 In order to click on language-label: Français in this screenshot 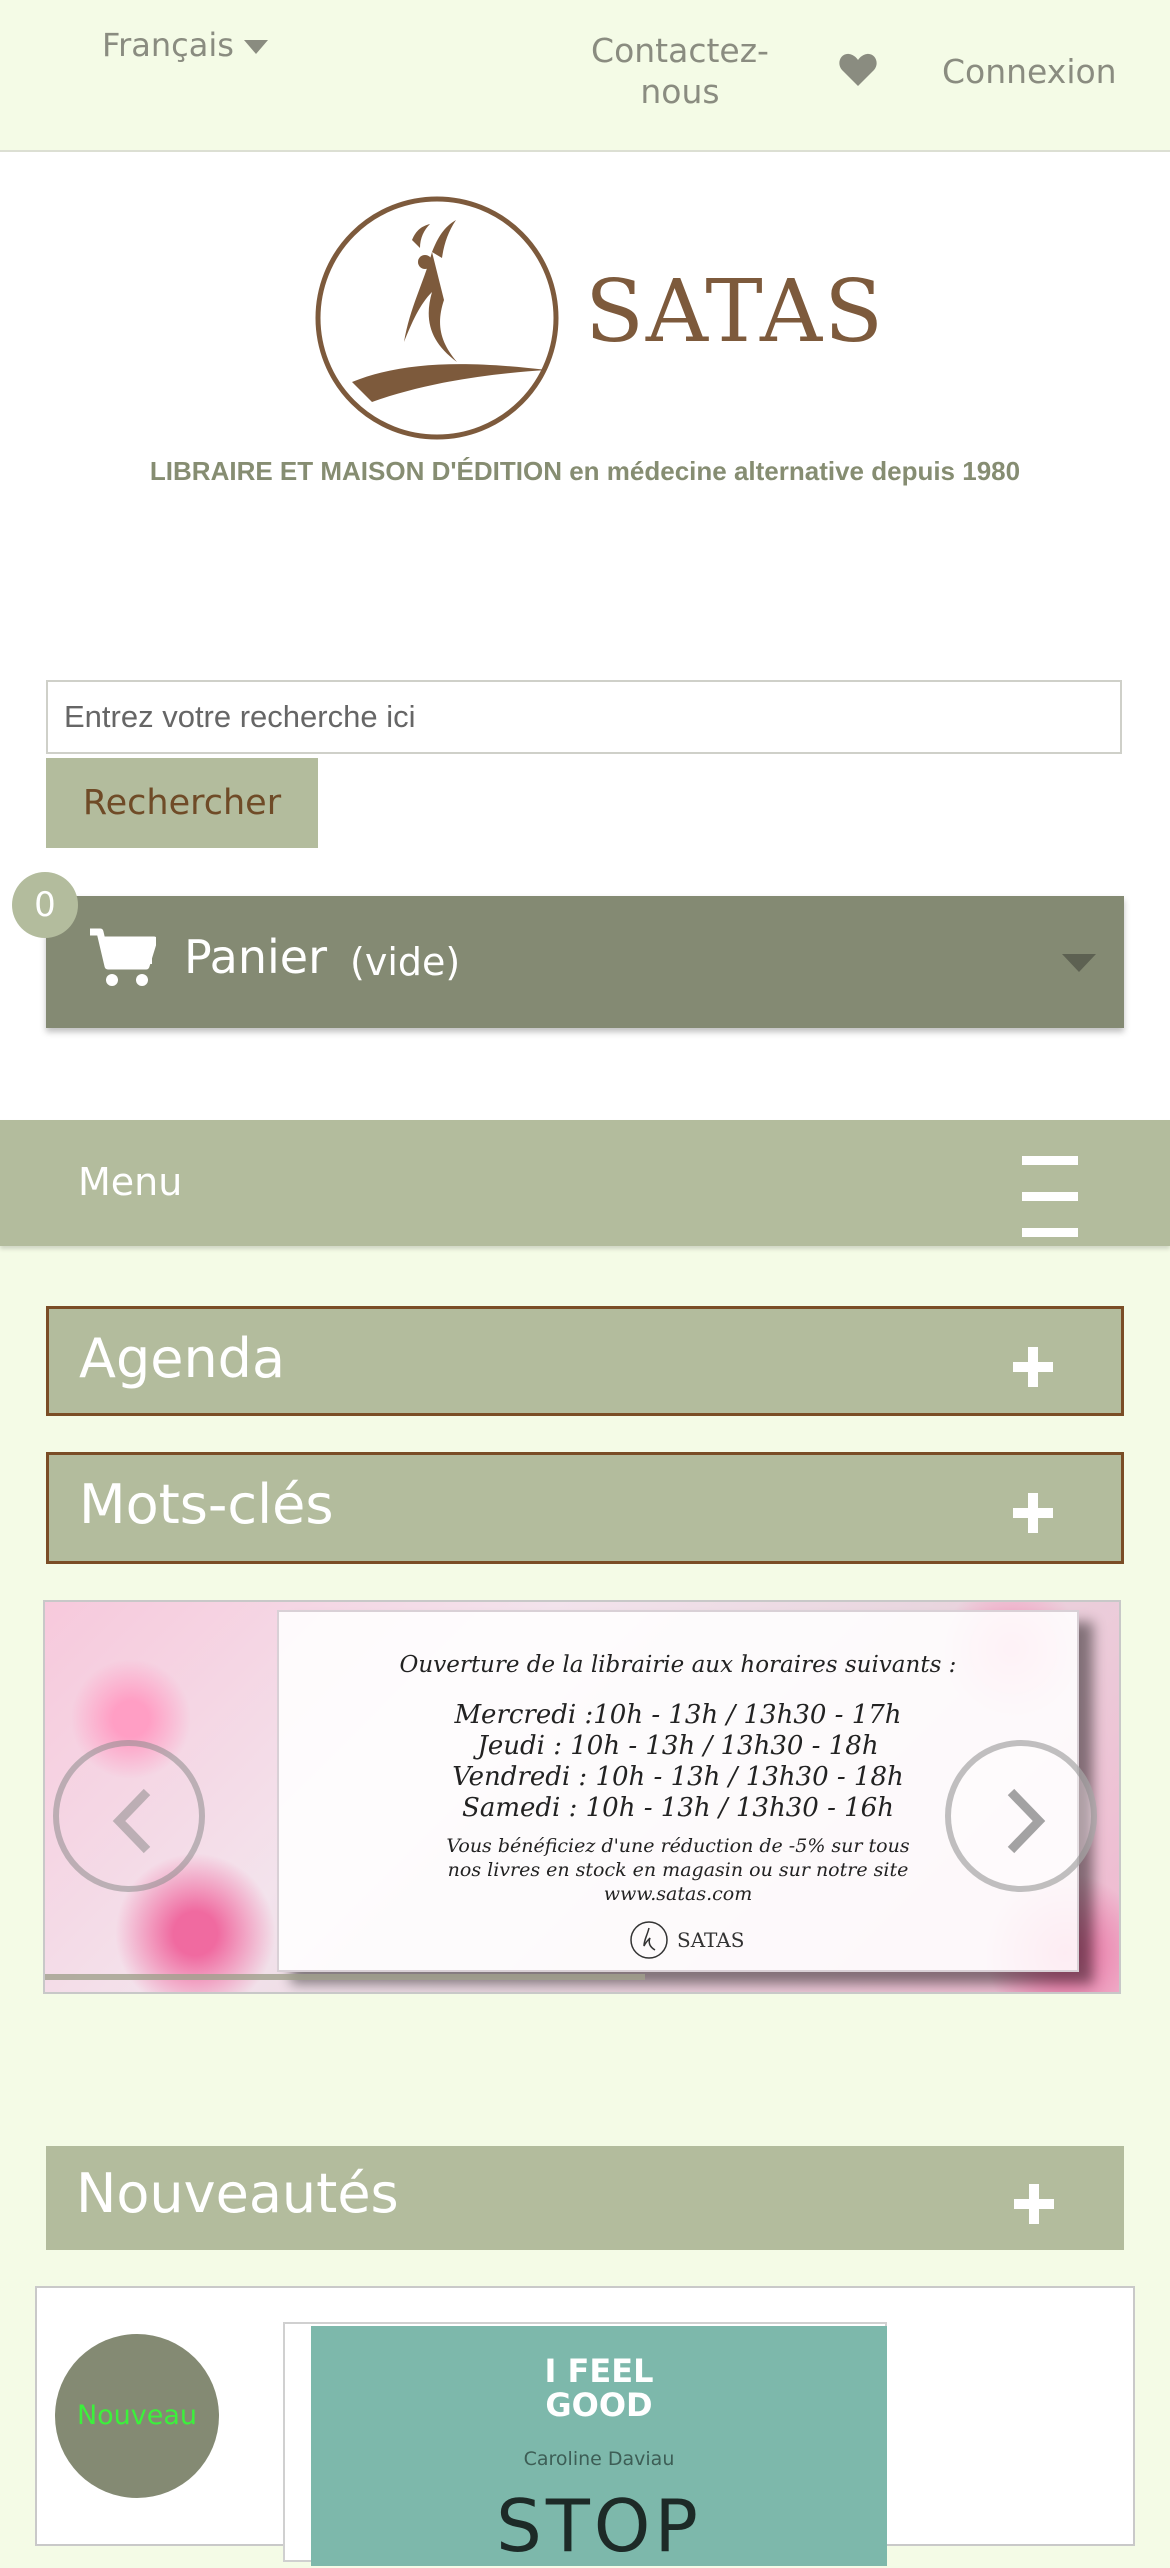, I will do `click(168, 45)`.